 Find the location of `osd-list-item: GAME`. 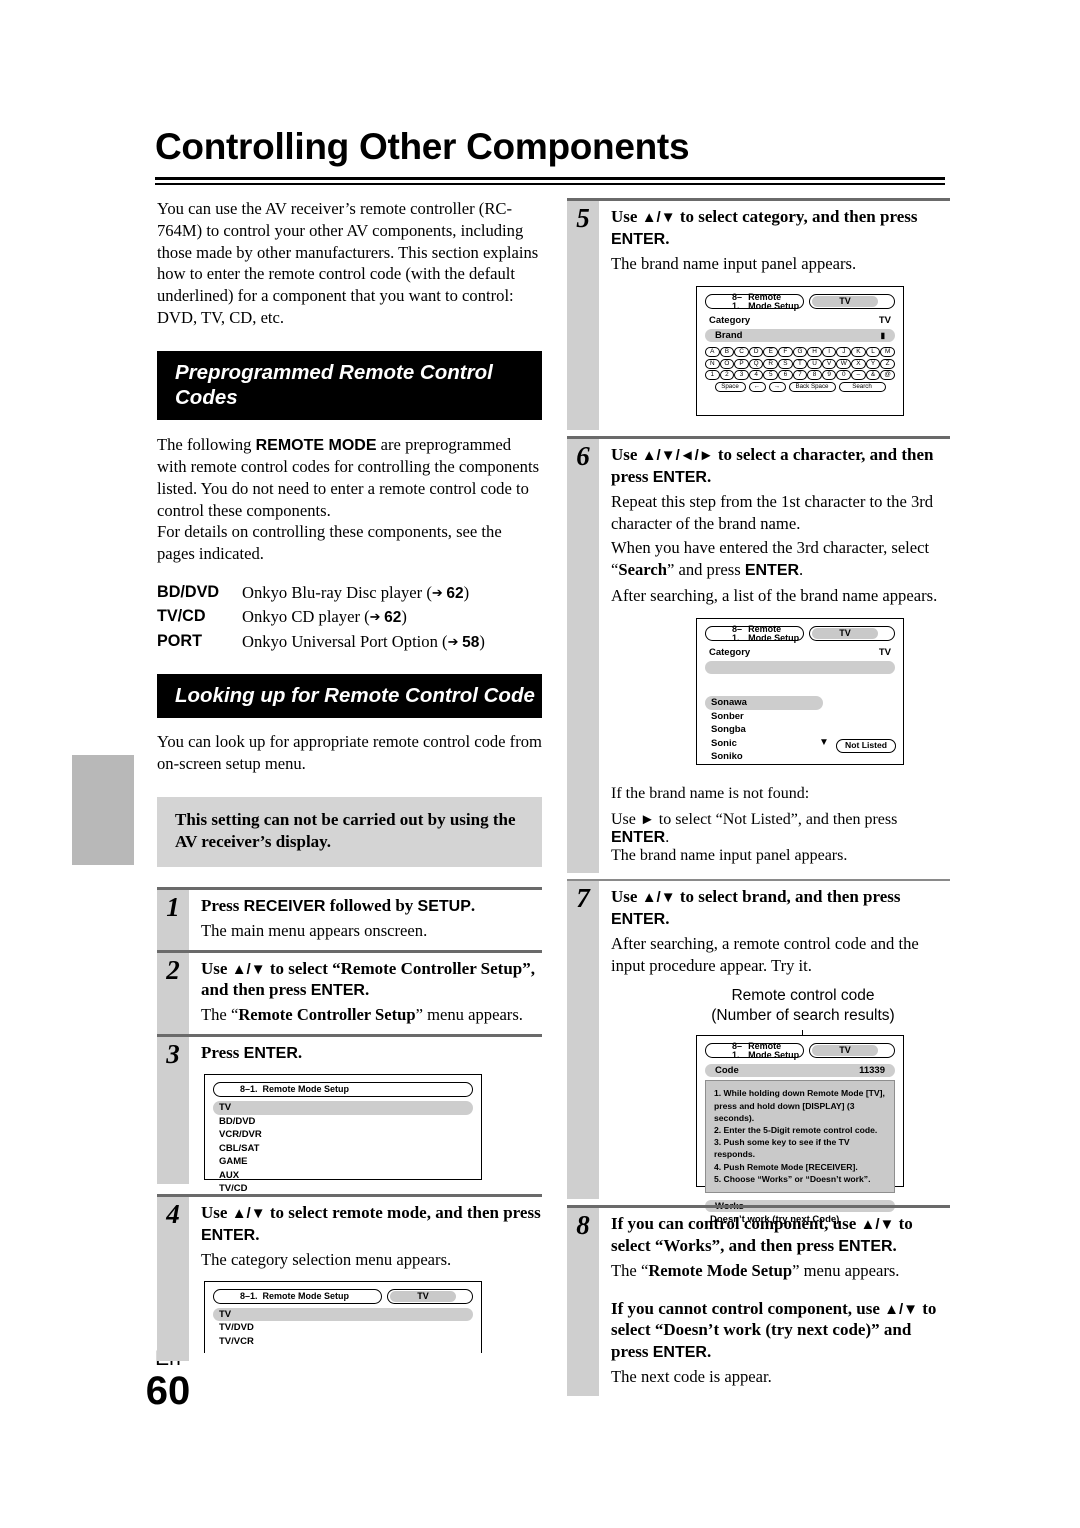

osd-list-item: GAME is located at coordinates (343, 1161).